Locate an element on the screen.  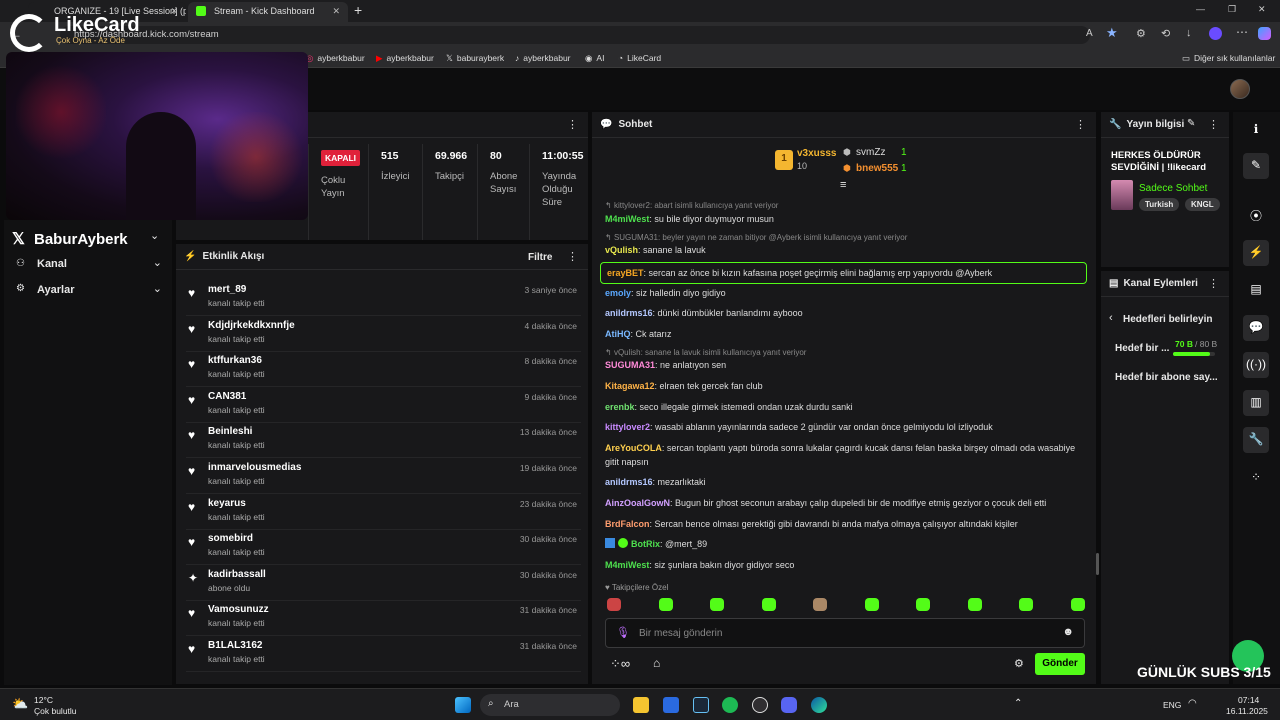
send-button: Gönder is located at coordinates (1060, 664).